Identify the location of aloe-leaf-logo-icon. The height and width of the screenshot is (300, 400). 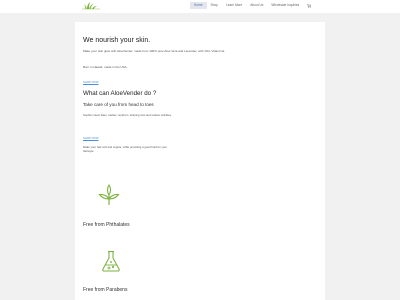
(91, 5).